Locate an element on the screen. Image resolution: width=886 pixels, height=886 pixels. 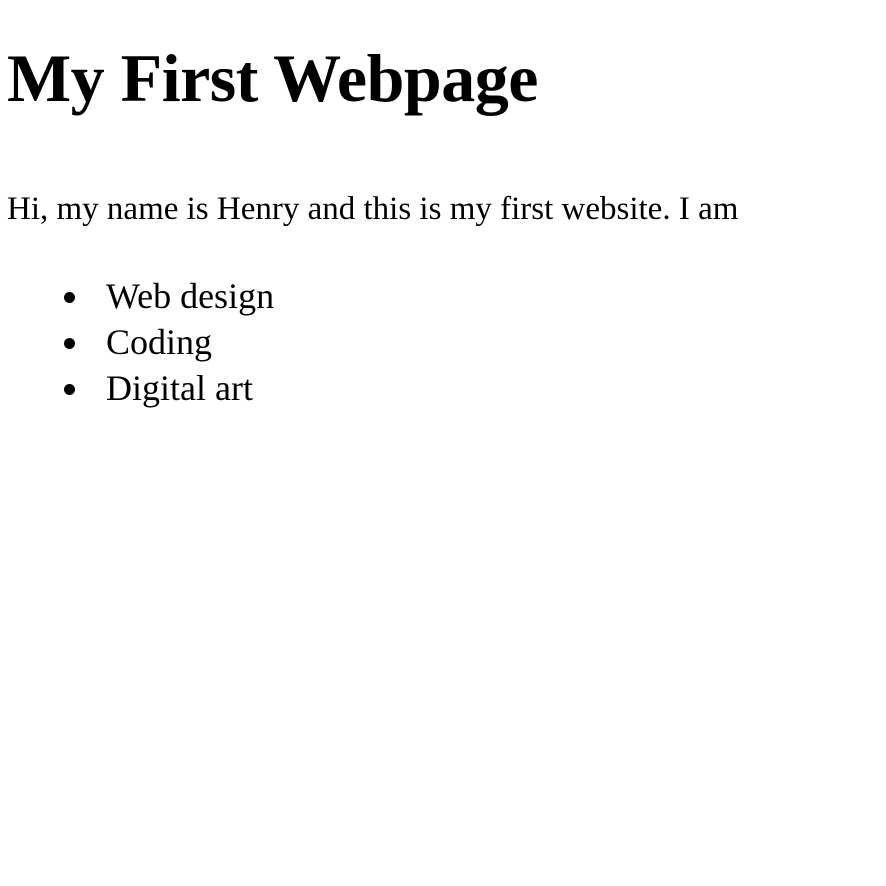
list-item-label: Coding is located at coordinates (159, 342).